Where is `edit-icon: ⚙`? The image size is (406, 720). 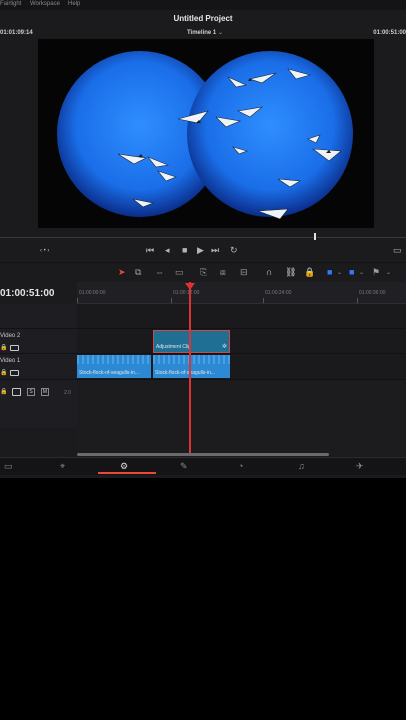 edit-icon: ⚙ is located at coordinates (124, 466).